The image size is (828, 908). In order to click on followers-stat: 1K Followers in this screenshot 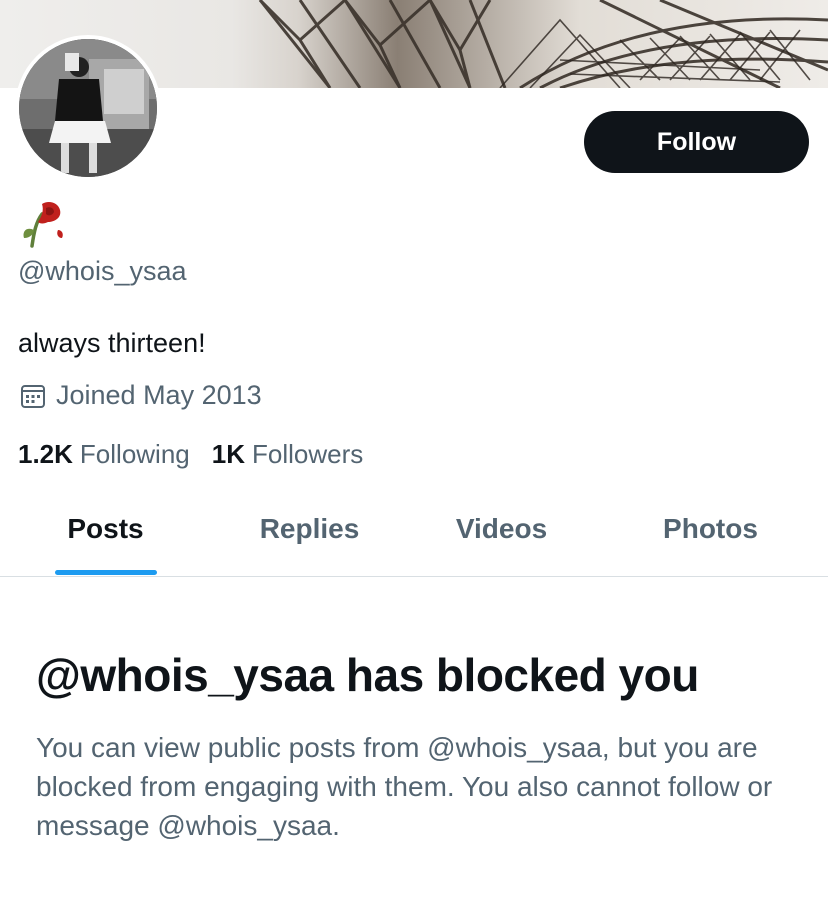, I will do `click(288, 454)`.